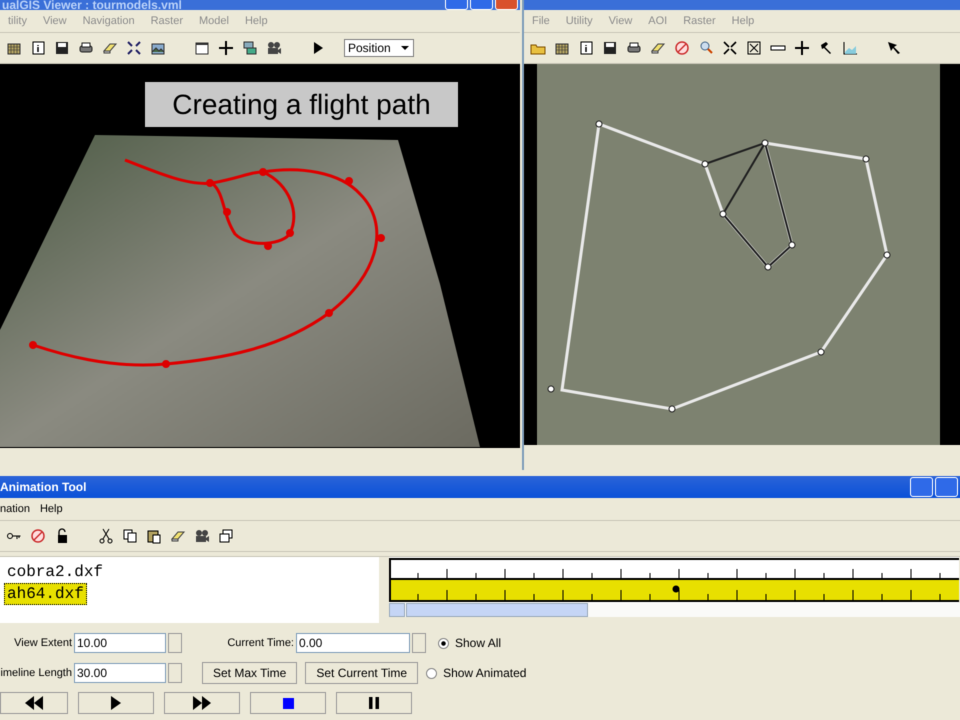  I want to click on menu-item: tility, so click(17, 21).